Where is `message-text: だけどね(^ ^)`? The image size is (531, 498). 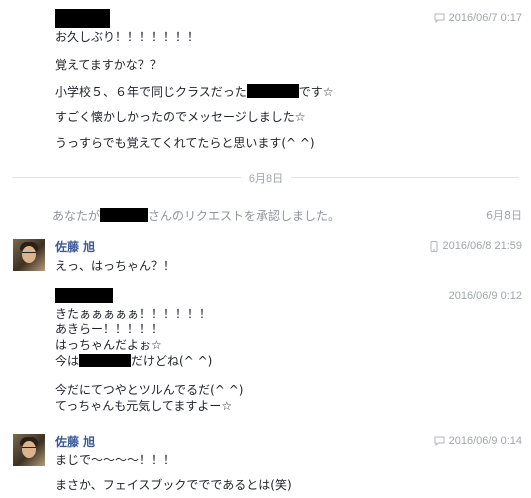 message-text: だけどね(^ ^) is located at coordinates (172, 361).